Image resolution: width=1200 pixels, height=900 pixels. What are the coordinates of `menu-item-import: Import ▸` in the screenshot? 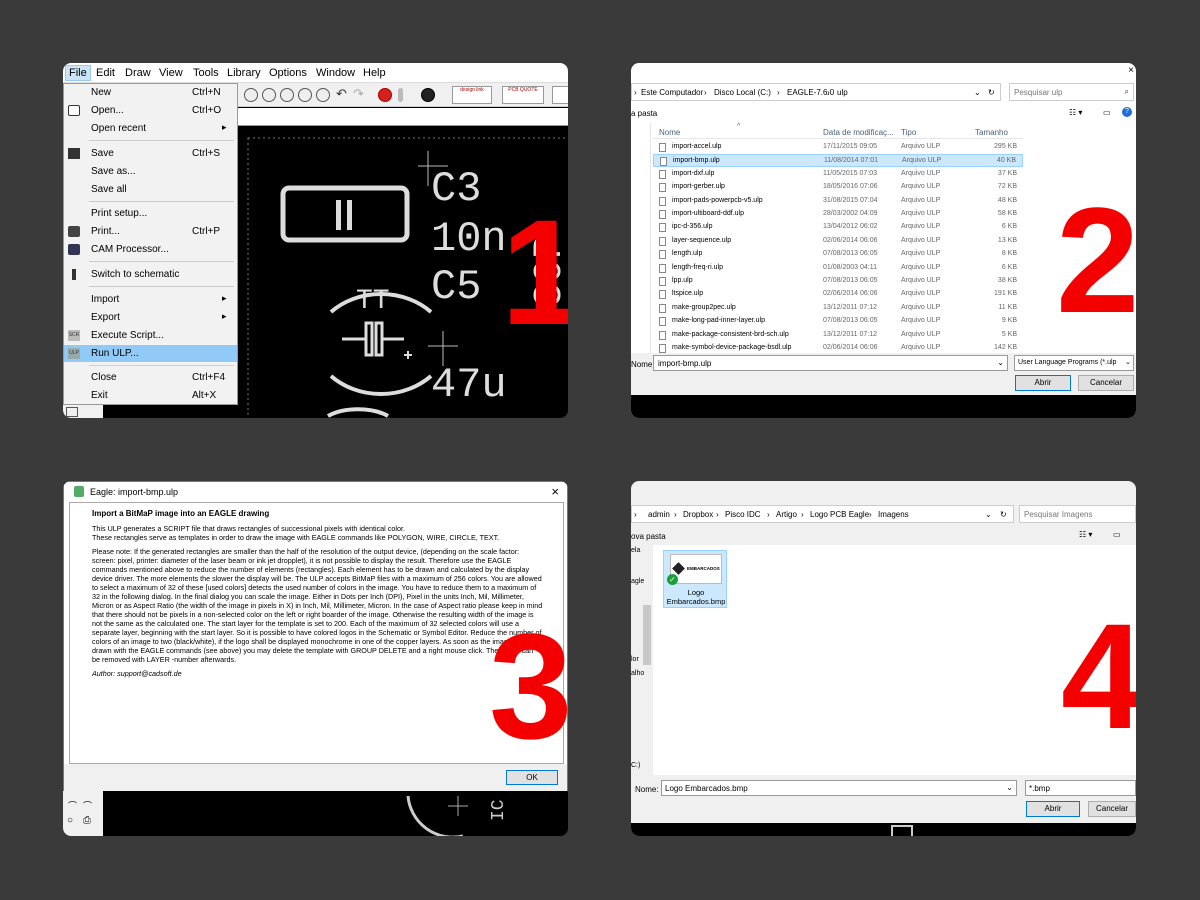 It's located at (150, 299).